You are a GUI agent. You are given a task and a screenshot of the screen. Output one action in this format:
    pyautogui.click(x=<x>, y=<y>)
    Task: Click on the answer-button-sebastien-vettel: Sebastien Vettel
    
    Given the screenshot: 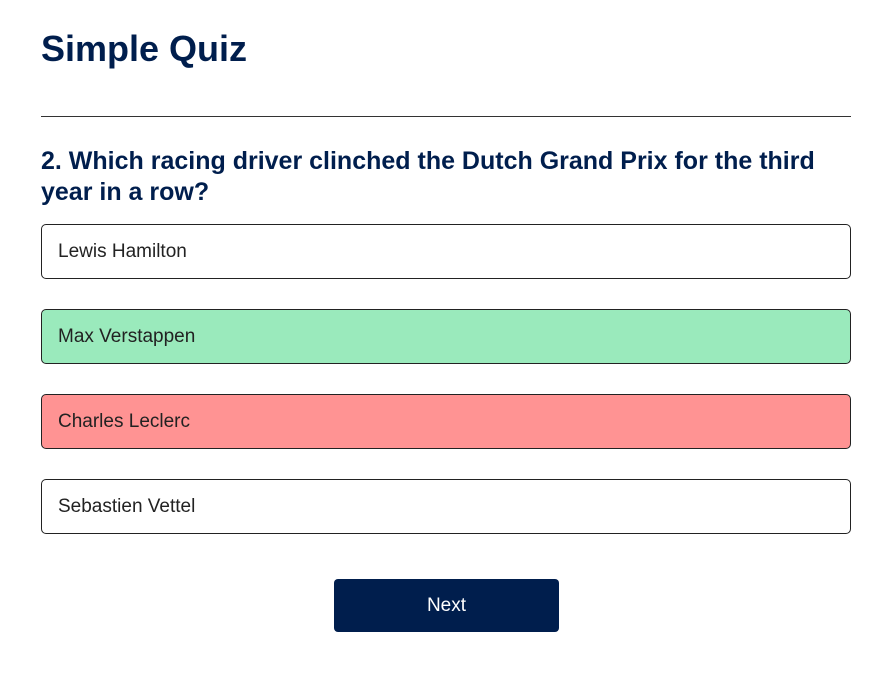 What is the action you would take?
    pyautogui.click(x=446, y=506)
    